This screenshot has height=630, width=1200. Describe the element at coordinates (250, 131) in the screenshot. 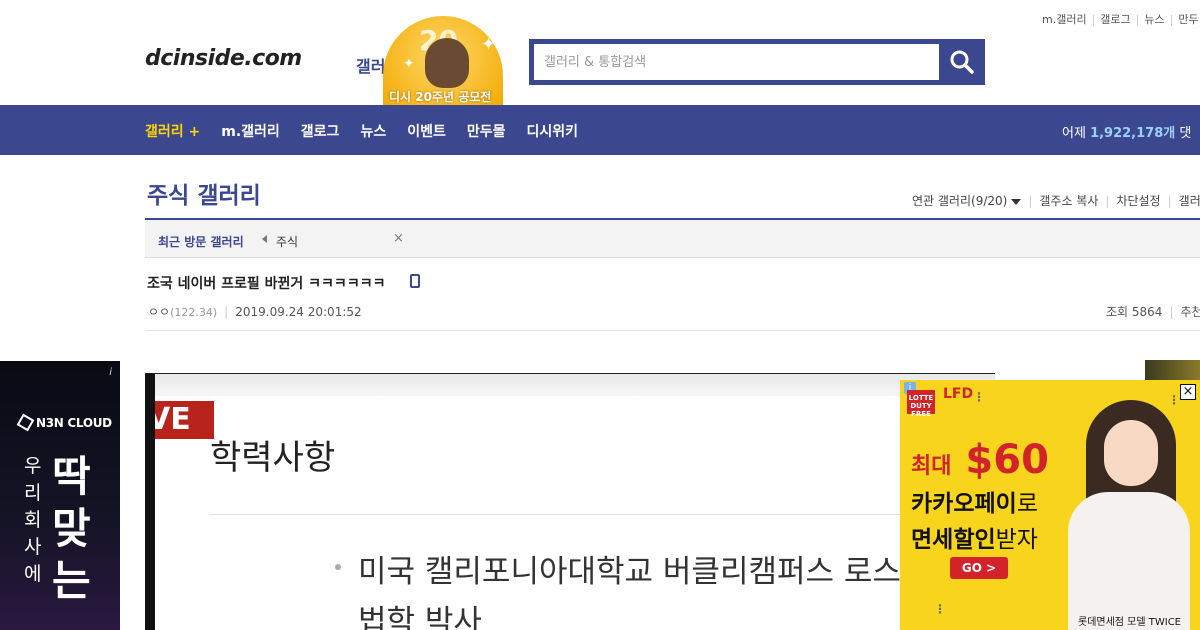

I see `nav-item-m-gallery: m.갤러리` at that location.